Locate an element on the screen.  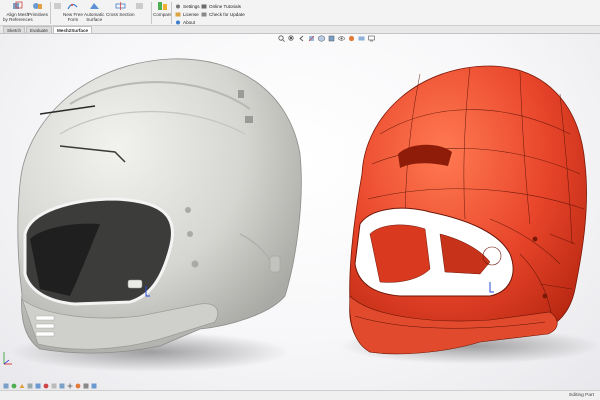
settings-link: Settings is located at coordinates (187, 6).